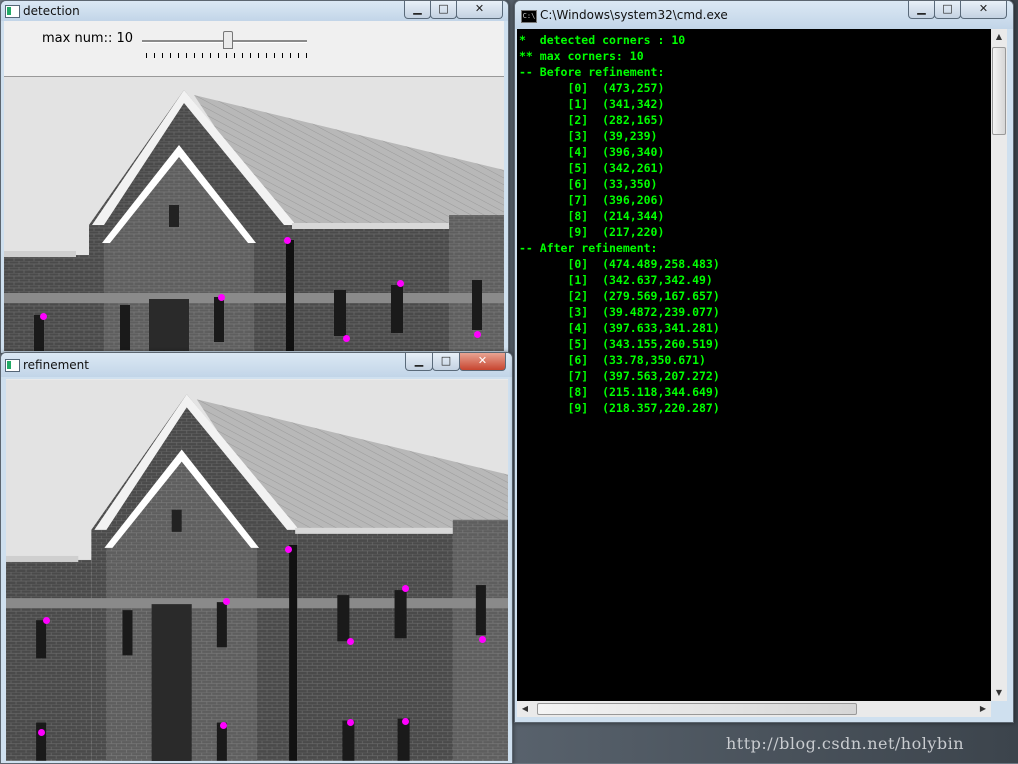 Image resolution: width=1018 pixels, height=764 pixels. Describe the element at coordinates (592, 72) in the screenshot. I see `console-line: -- Before refinement:` at that location.